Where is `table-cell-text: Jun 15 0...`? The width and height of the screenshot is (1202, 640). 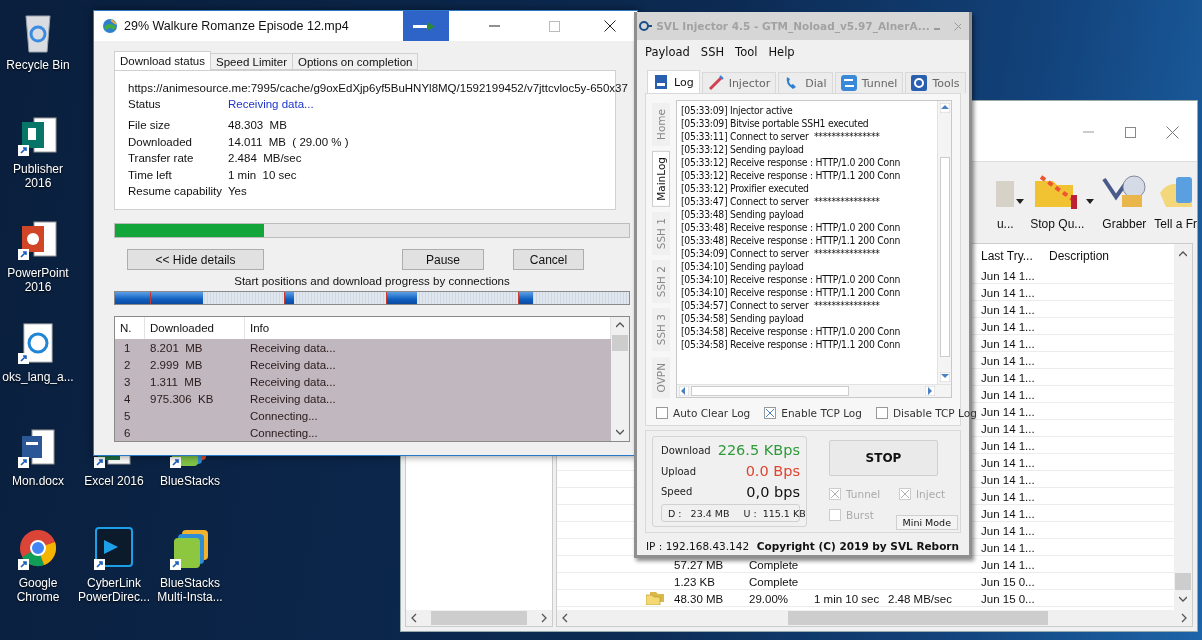
table-cell-text: Jun 15 0... is located at coordinates (1008, 582).